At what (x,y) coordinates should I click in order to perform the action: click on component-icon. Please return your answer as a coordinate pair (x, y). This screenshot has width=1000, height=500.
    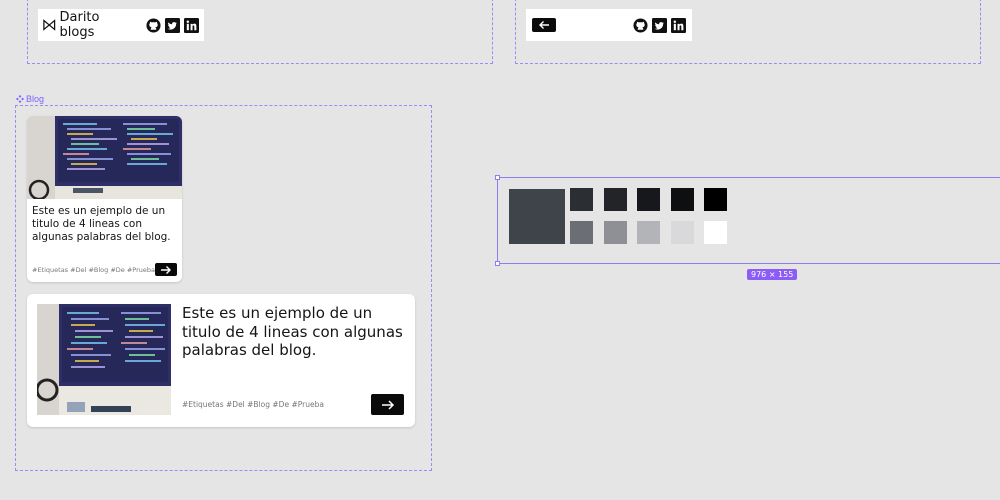
    Looking at the image, I should click on (20, 99).